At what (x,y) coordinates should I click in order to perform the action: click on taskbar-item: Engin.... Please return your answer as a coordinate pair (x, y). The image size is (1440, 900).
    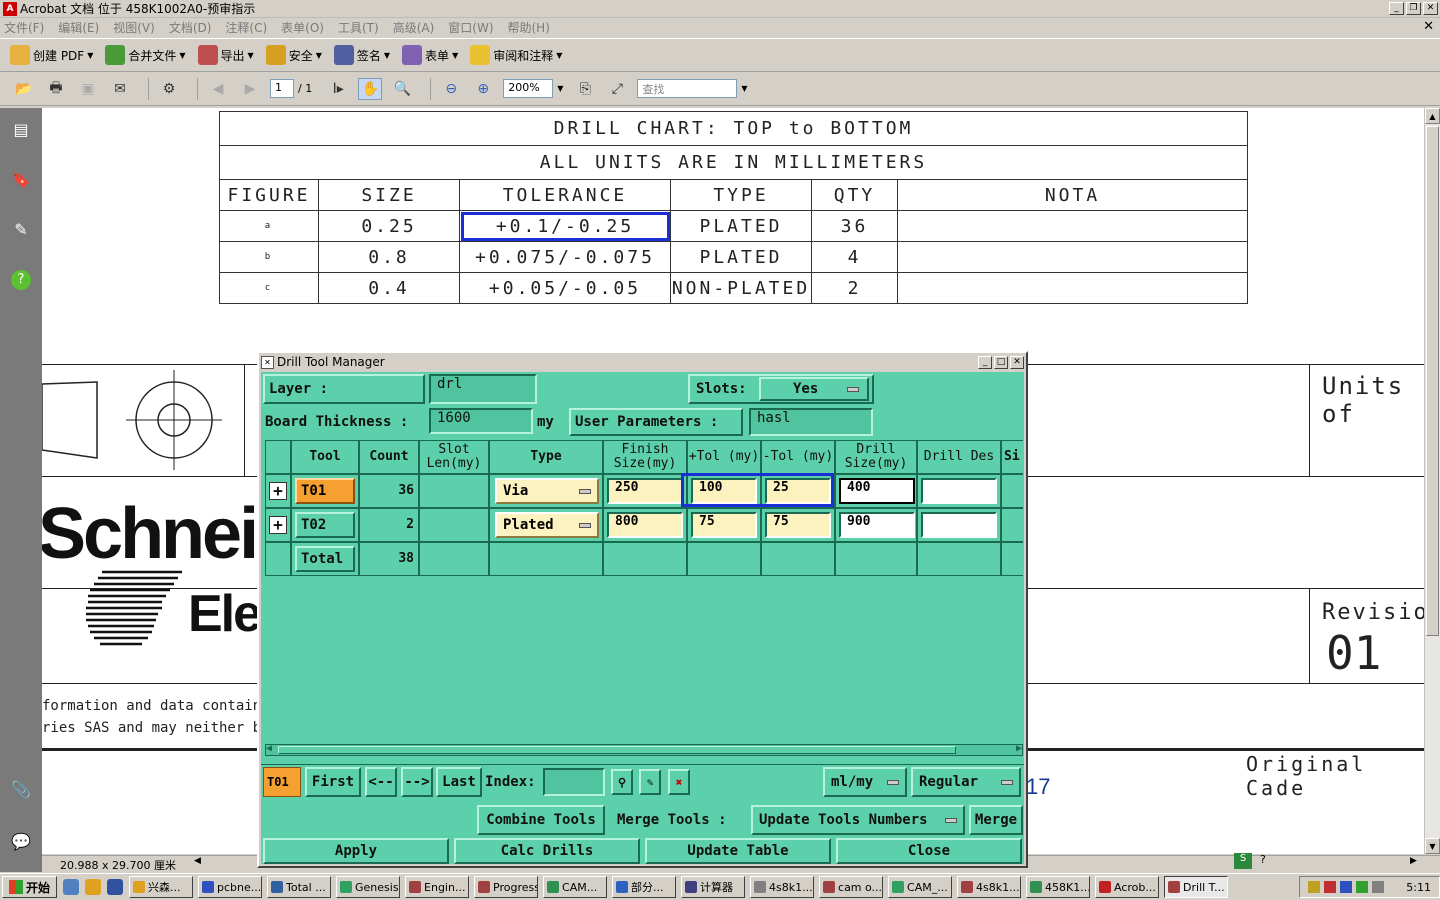
    Looking at the image, I should click on (437, 887).